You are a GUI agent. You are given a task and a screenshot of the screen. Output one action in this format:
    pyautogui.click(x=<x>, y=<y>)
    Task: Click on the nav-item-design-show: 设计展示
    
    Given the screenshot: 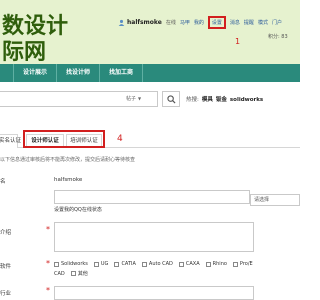 What is the action you would take?
    pyautogui.click(x=36, y=73)
    